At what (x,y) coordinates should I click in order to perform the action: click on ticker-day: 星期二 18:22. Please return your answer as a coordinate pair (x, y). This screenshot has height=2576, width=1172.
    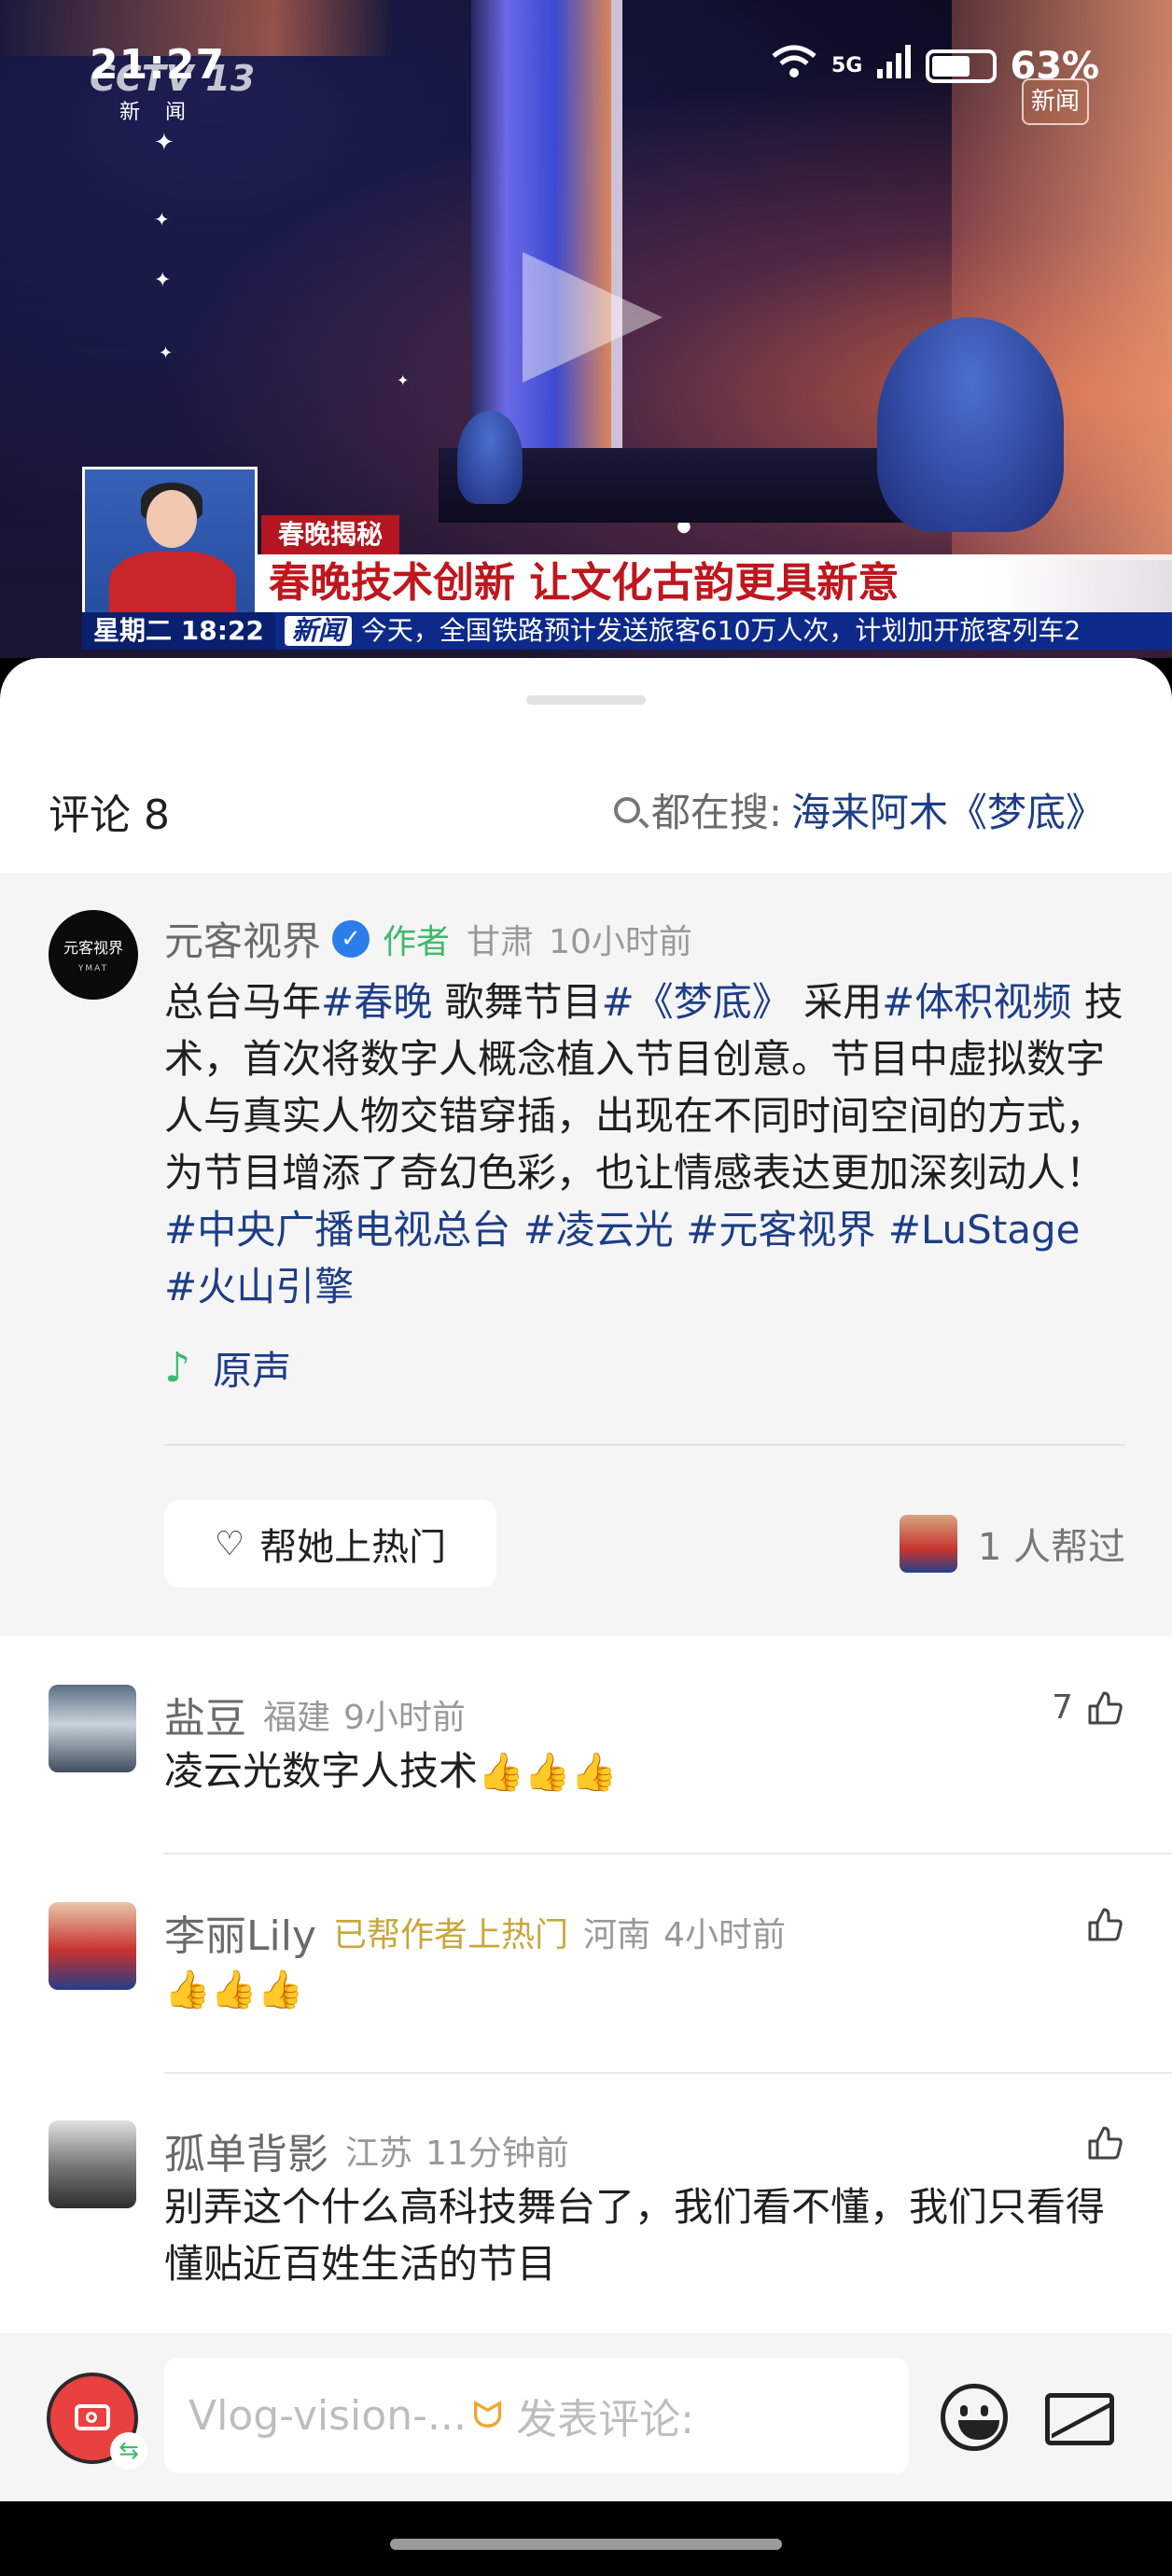
    Looking at the image, I should click on (178, 631).